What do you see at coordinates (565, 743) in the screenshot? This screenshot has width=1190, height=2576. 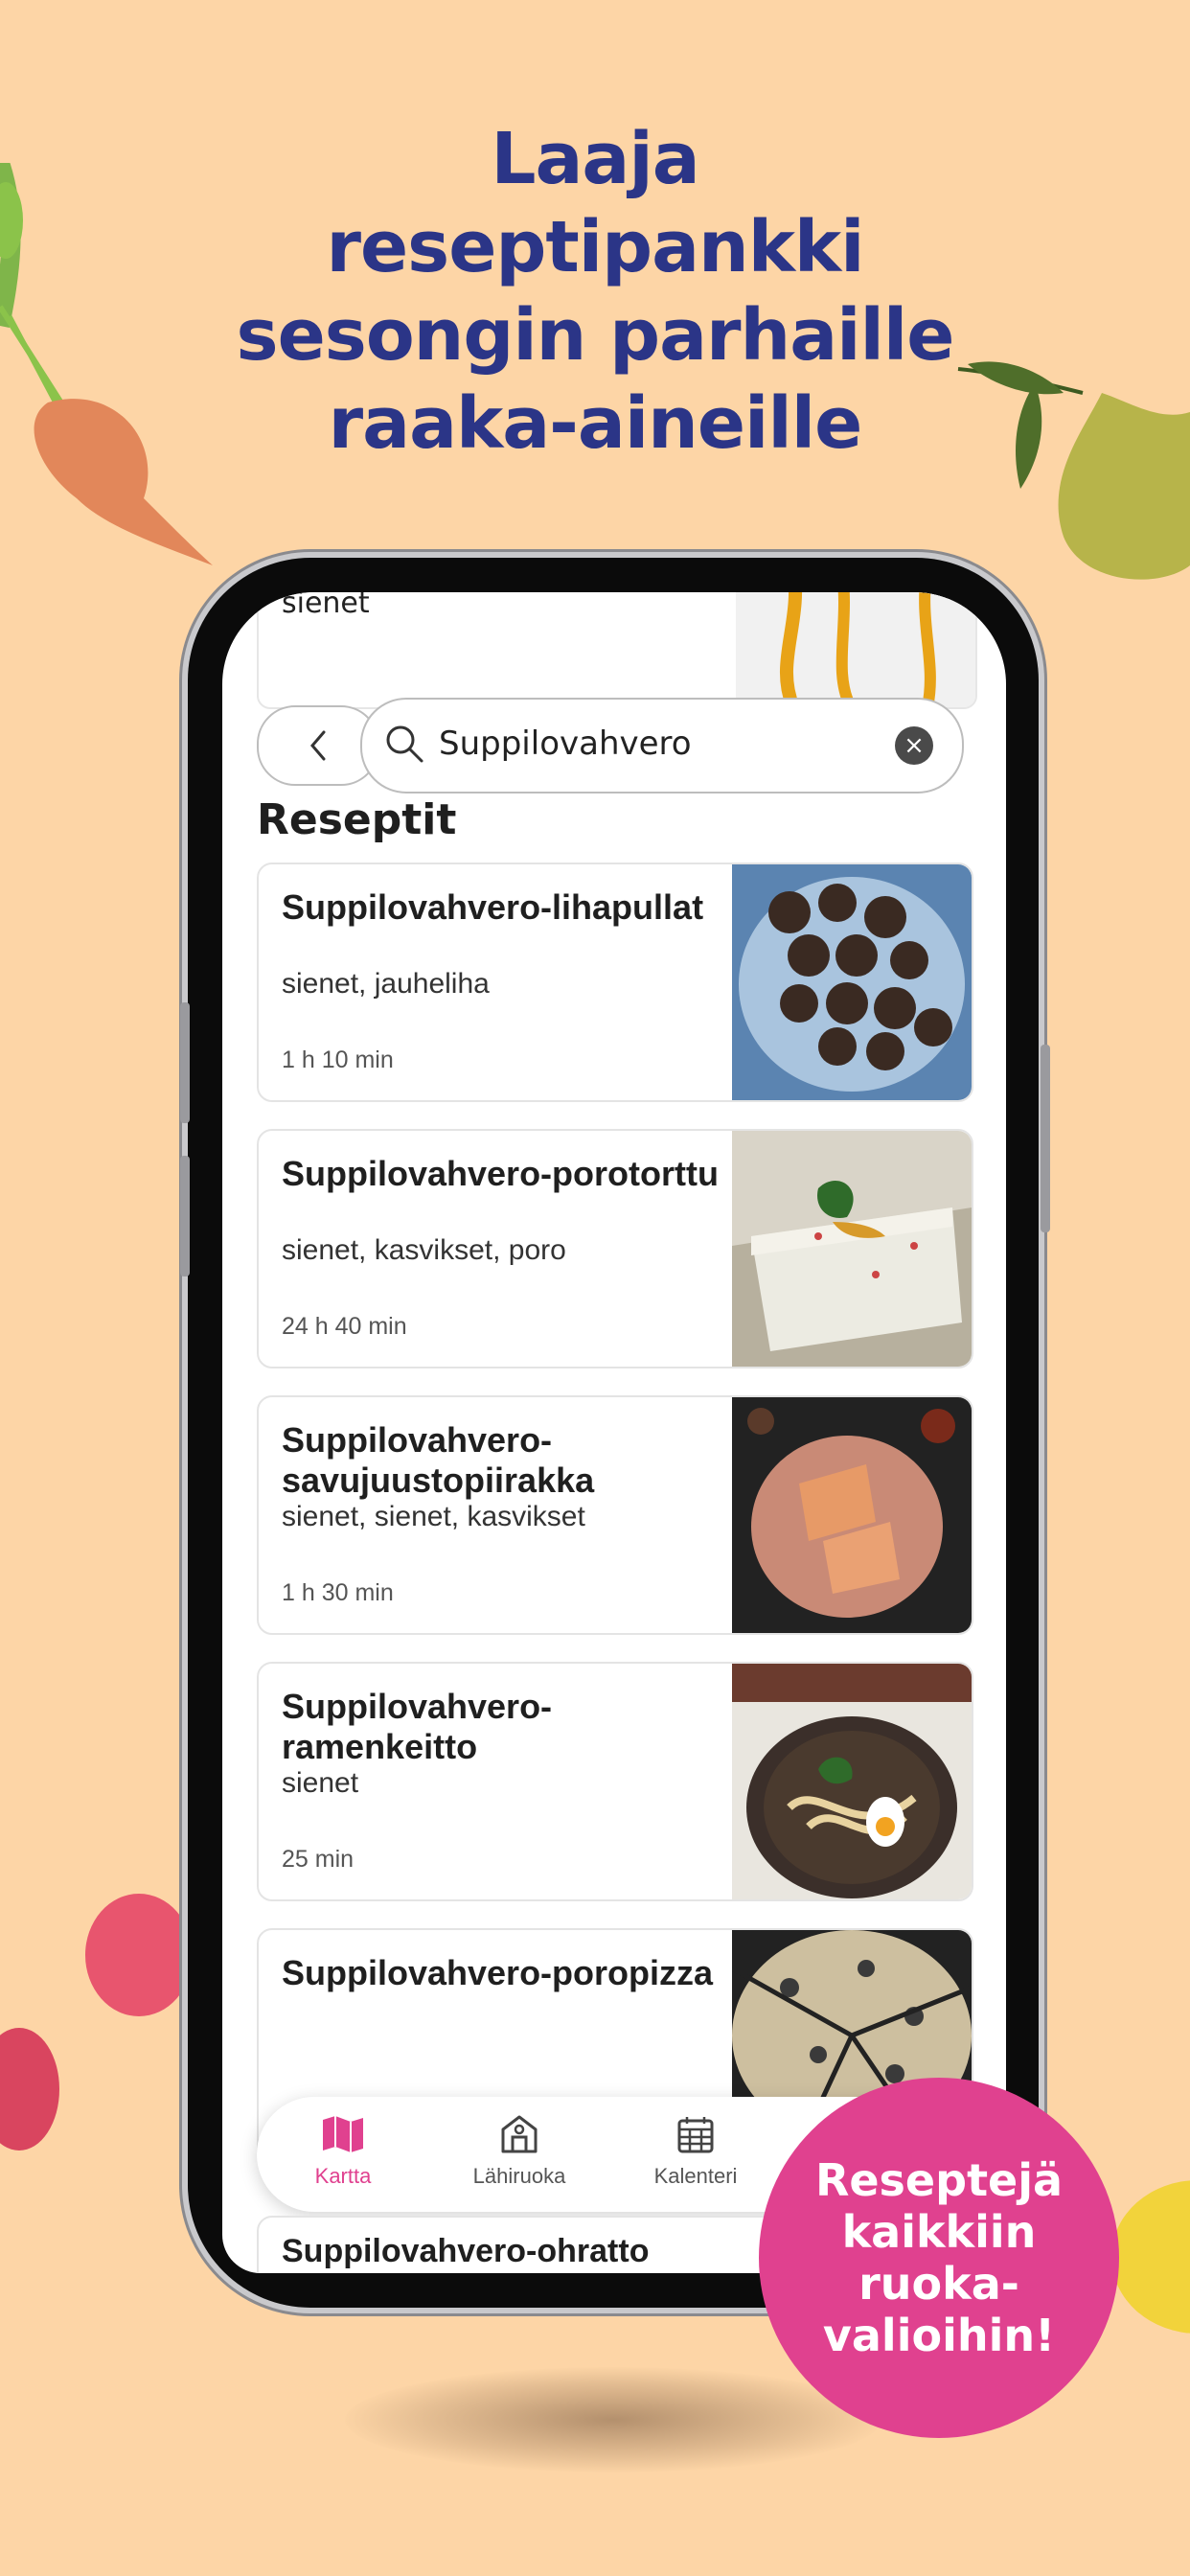 I see `search-input: Suppilovahvero` at bounding box center [565, 743].